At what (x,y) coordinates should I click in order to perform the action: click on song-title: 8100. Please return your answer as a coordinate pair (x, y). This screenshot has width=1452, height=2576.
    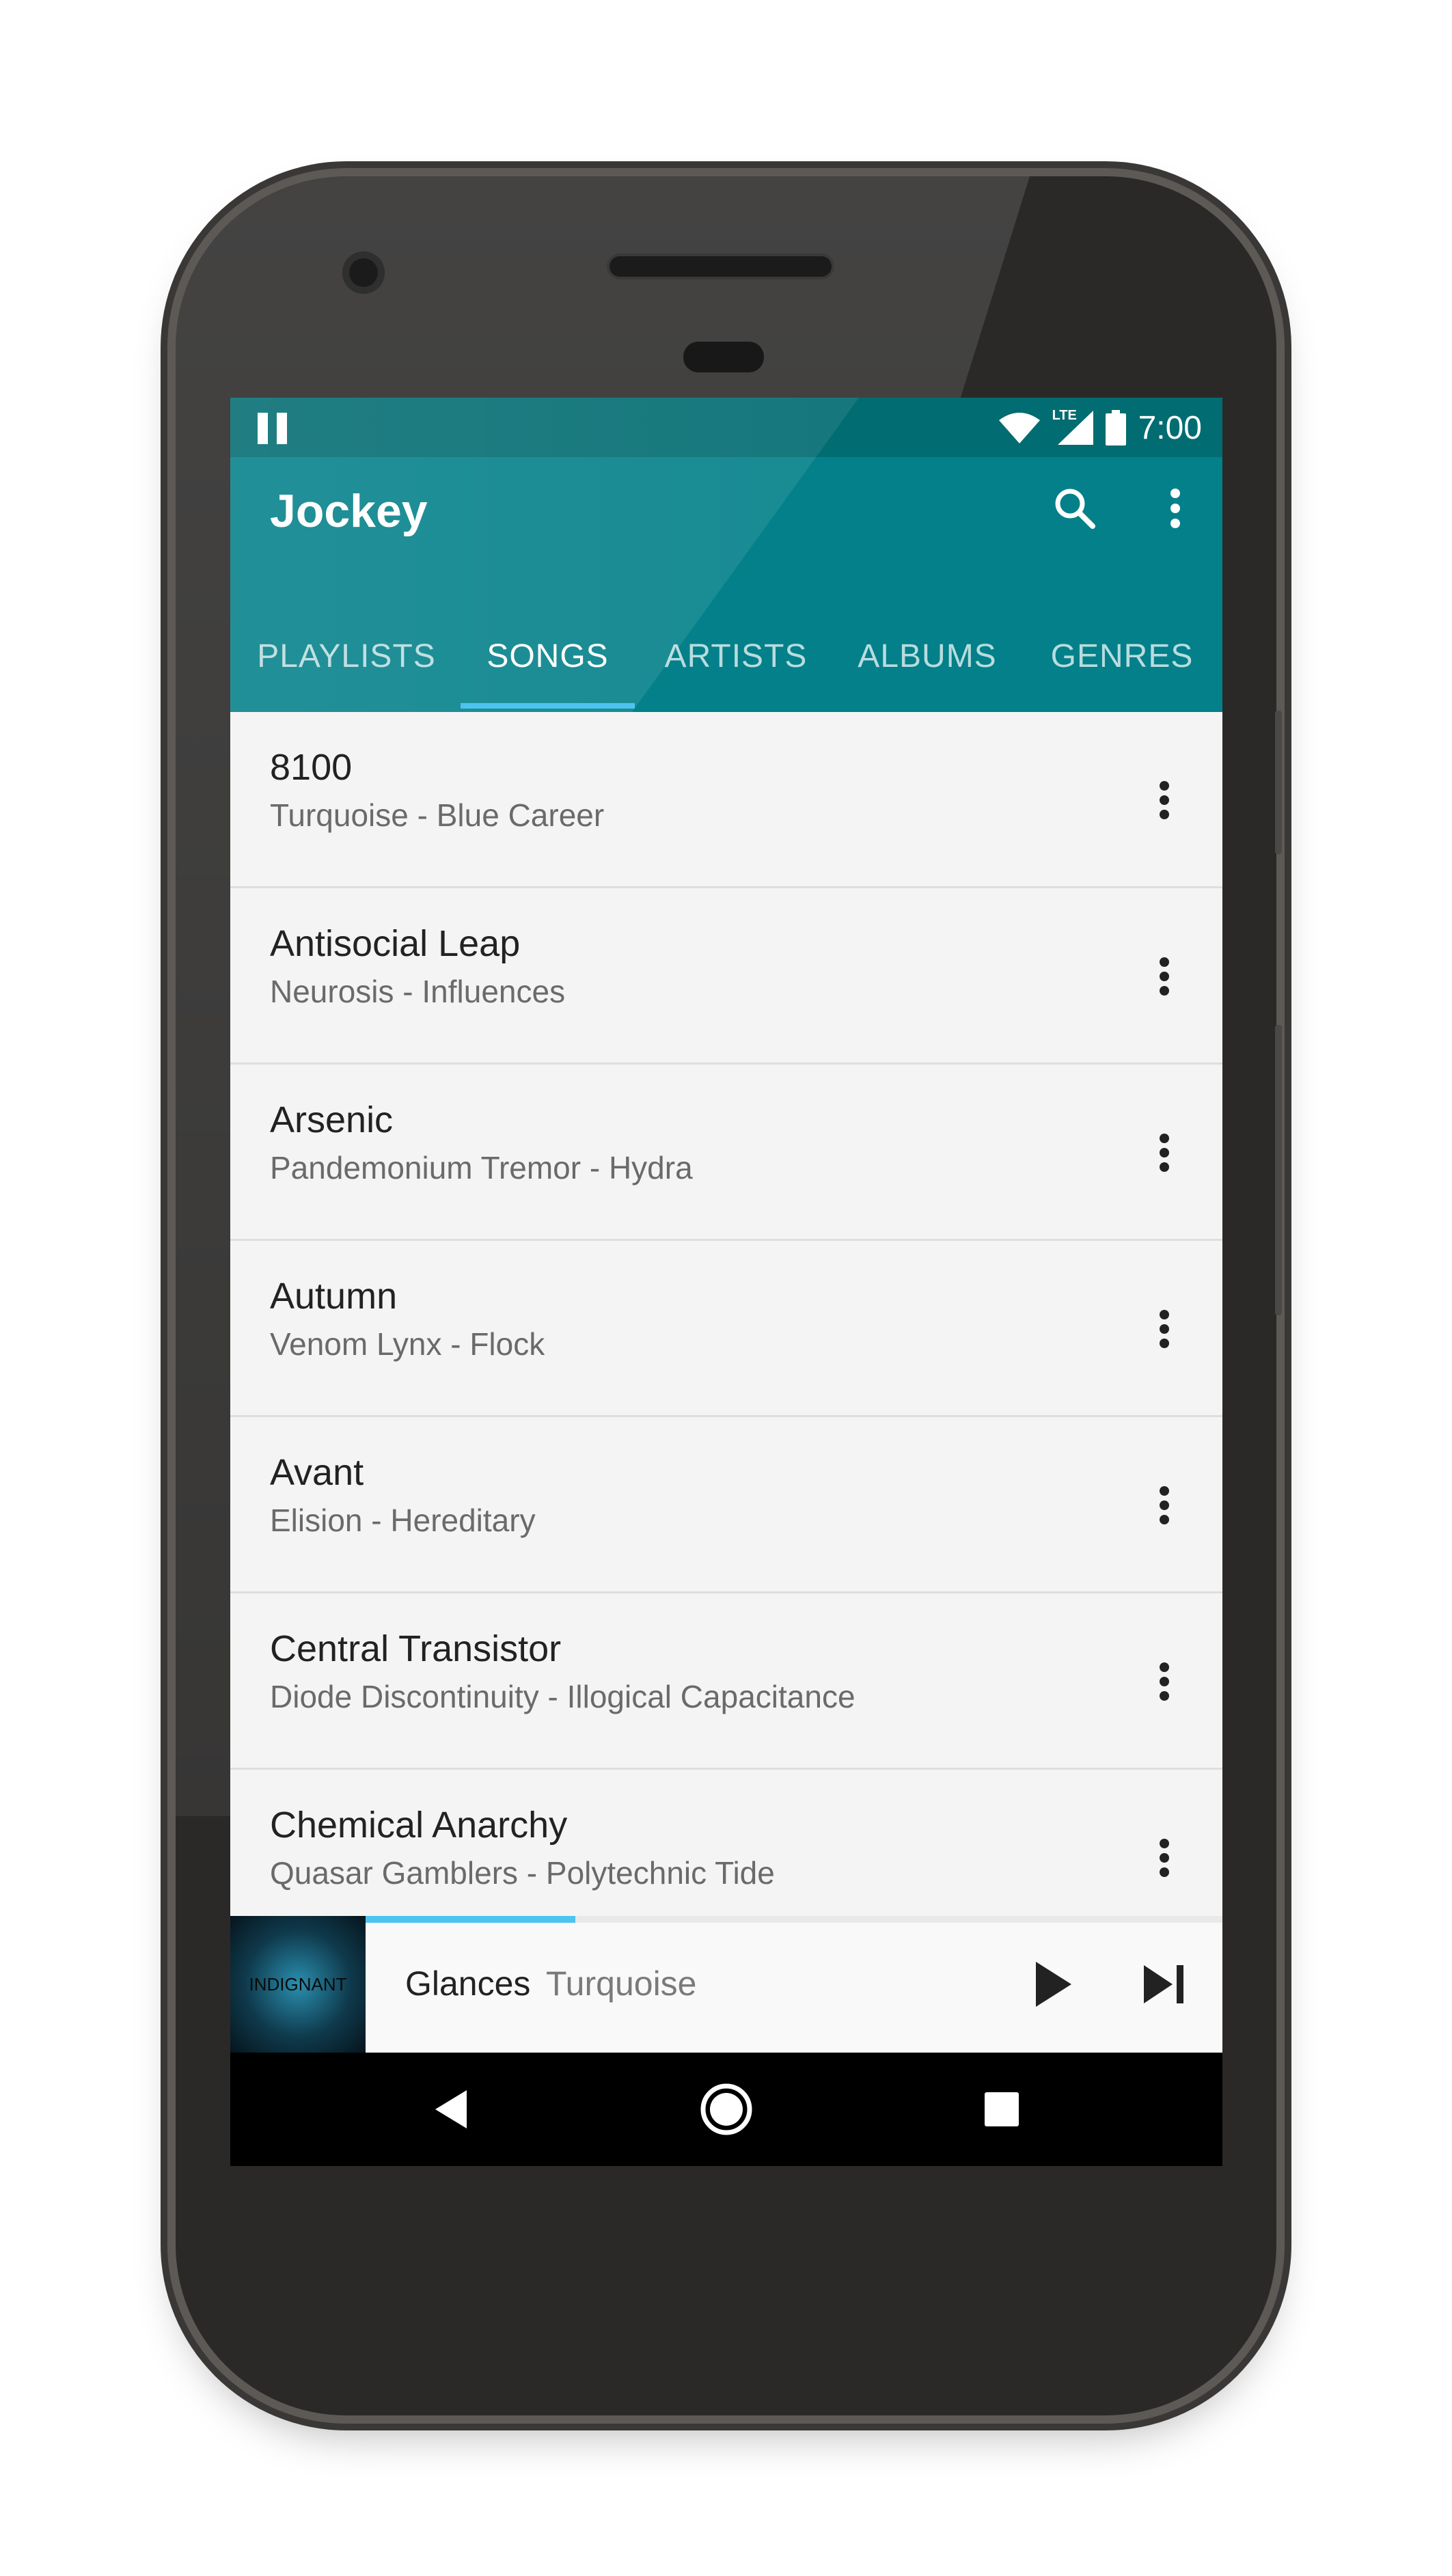
    Looking at the image, I should click on (311, 767).